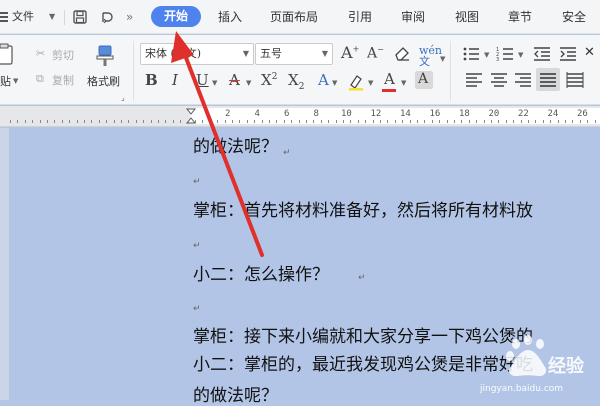 The height and width of the screenshot is (406, 600). Describe the element at coordinates (8, 54) in the screenshot. I see `paste-icon` at that location.